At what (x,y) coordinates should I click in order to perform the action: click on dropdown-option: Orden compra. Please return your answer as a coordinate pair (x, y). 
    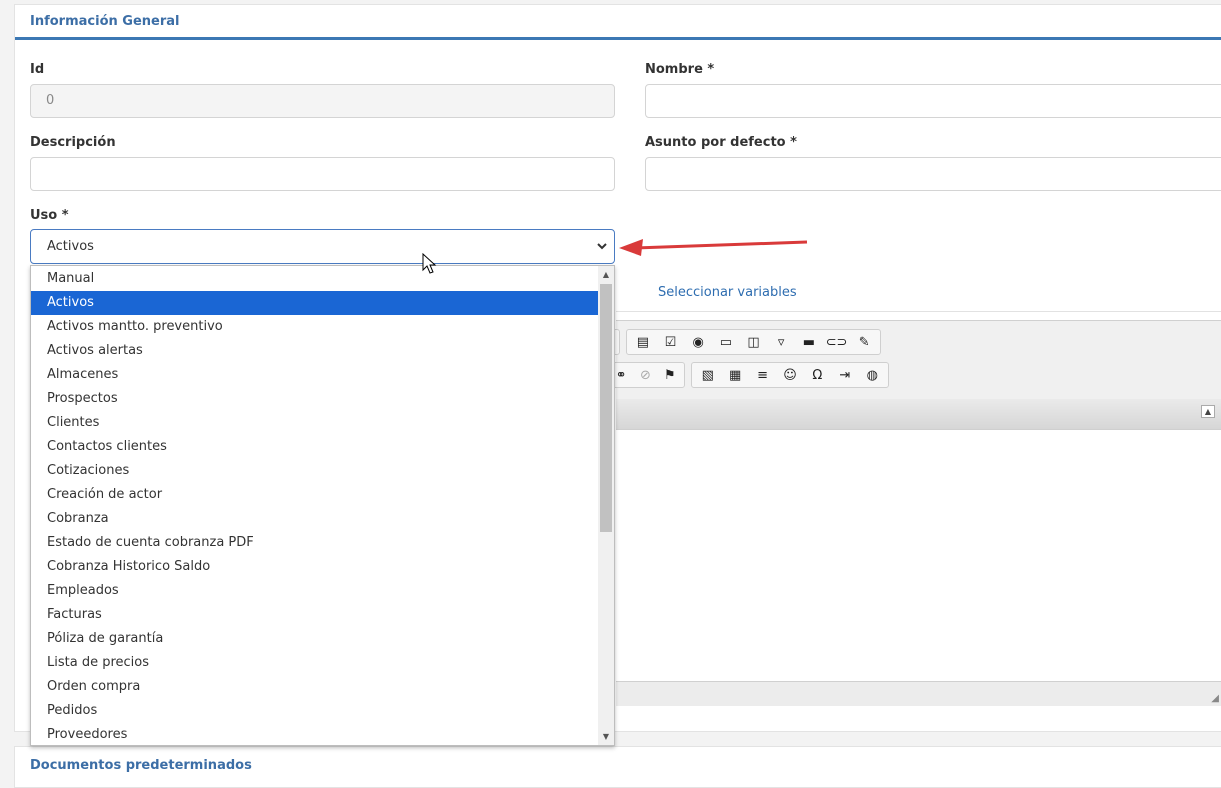
    Looking at the image, I should click on (314, 687).